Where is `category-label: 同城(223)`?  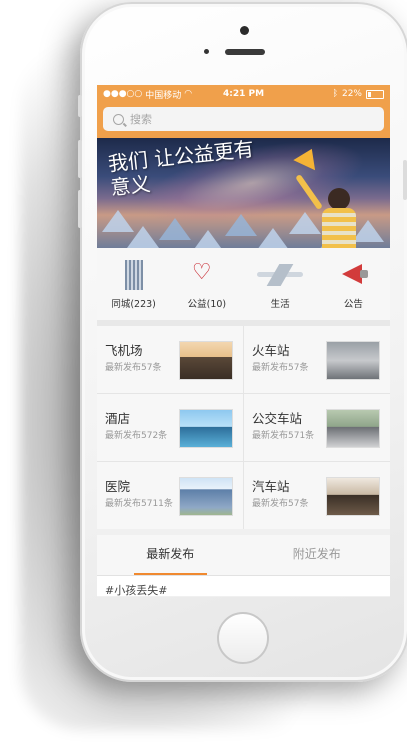 category-label: 同城(223) is located at coordinates (133, 304).